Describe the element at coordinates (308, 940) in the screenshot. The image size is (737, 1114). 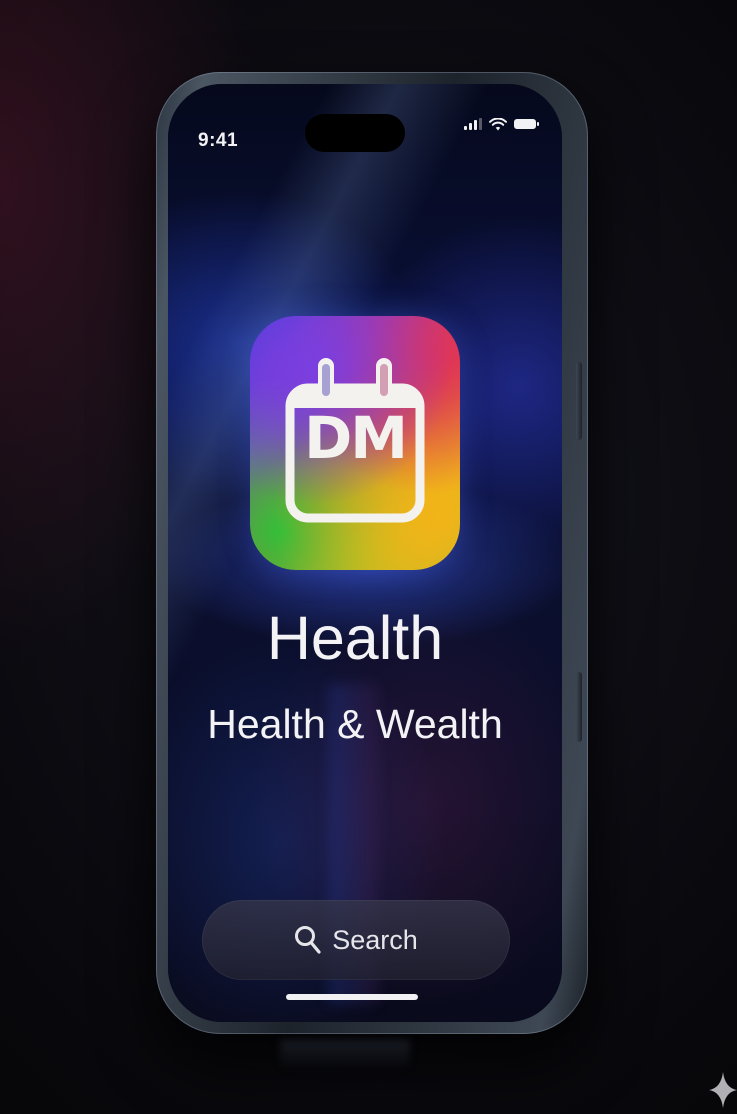
I see `search-icon` at that location.